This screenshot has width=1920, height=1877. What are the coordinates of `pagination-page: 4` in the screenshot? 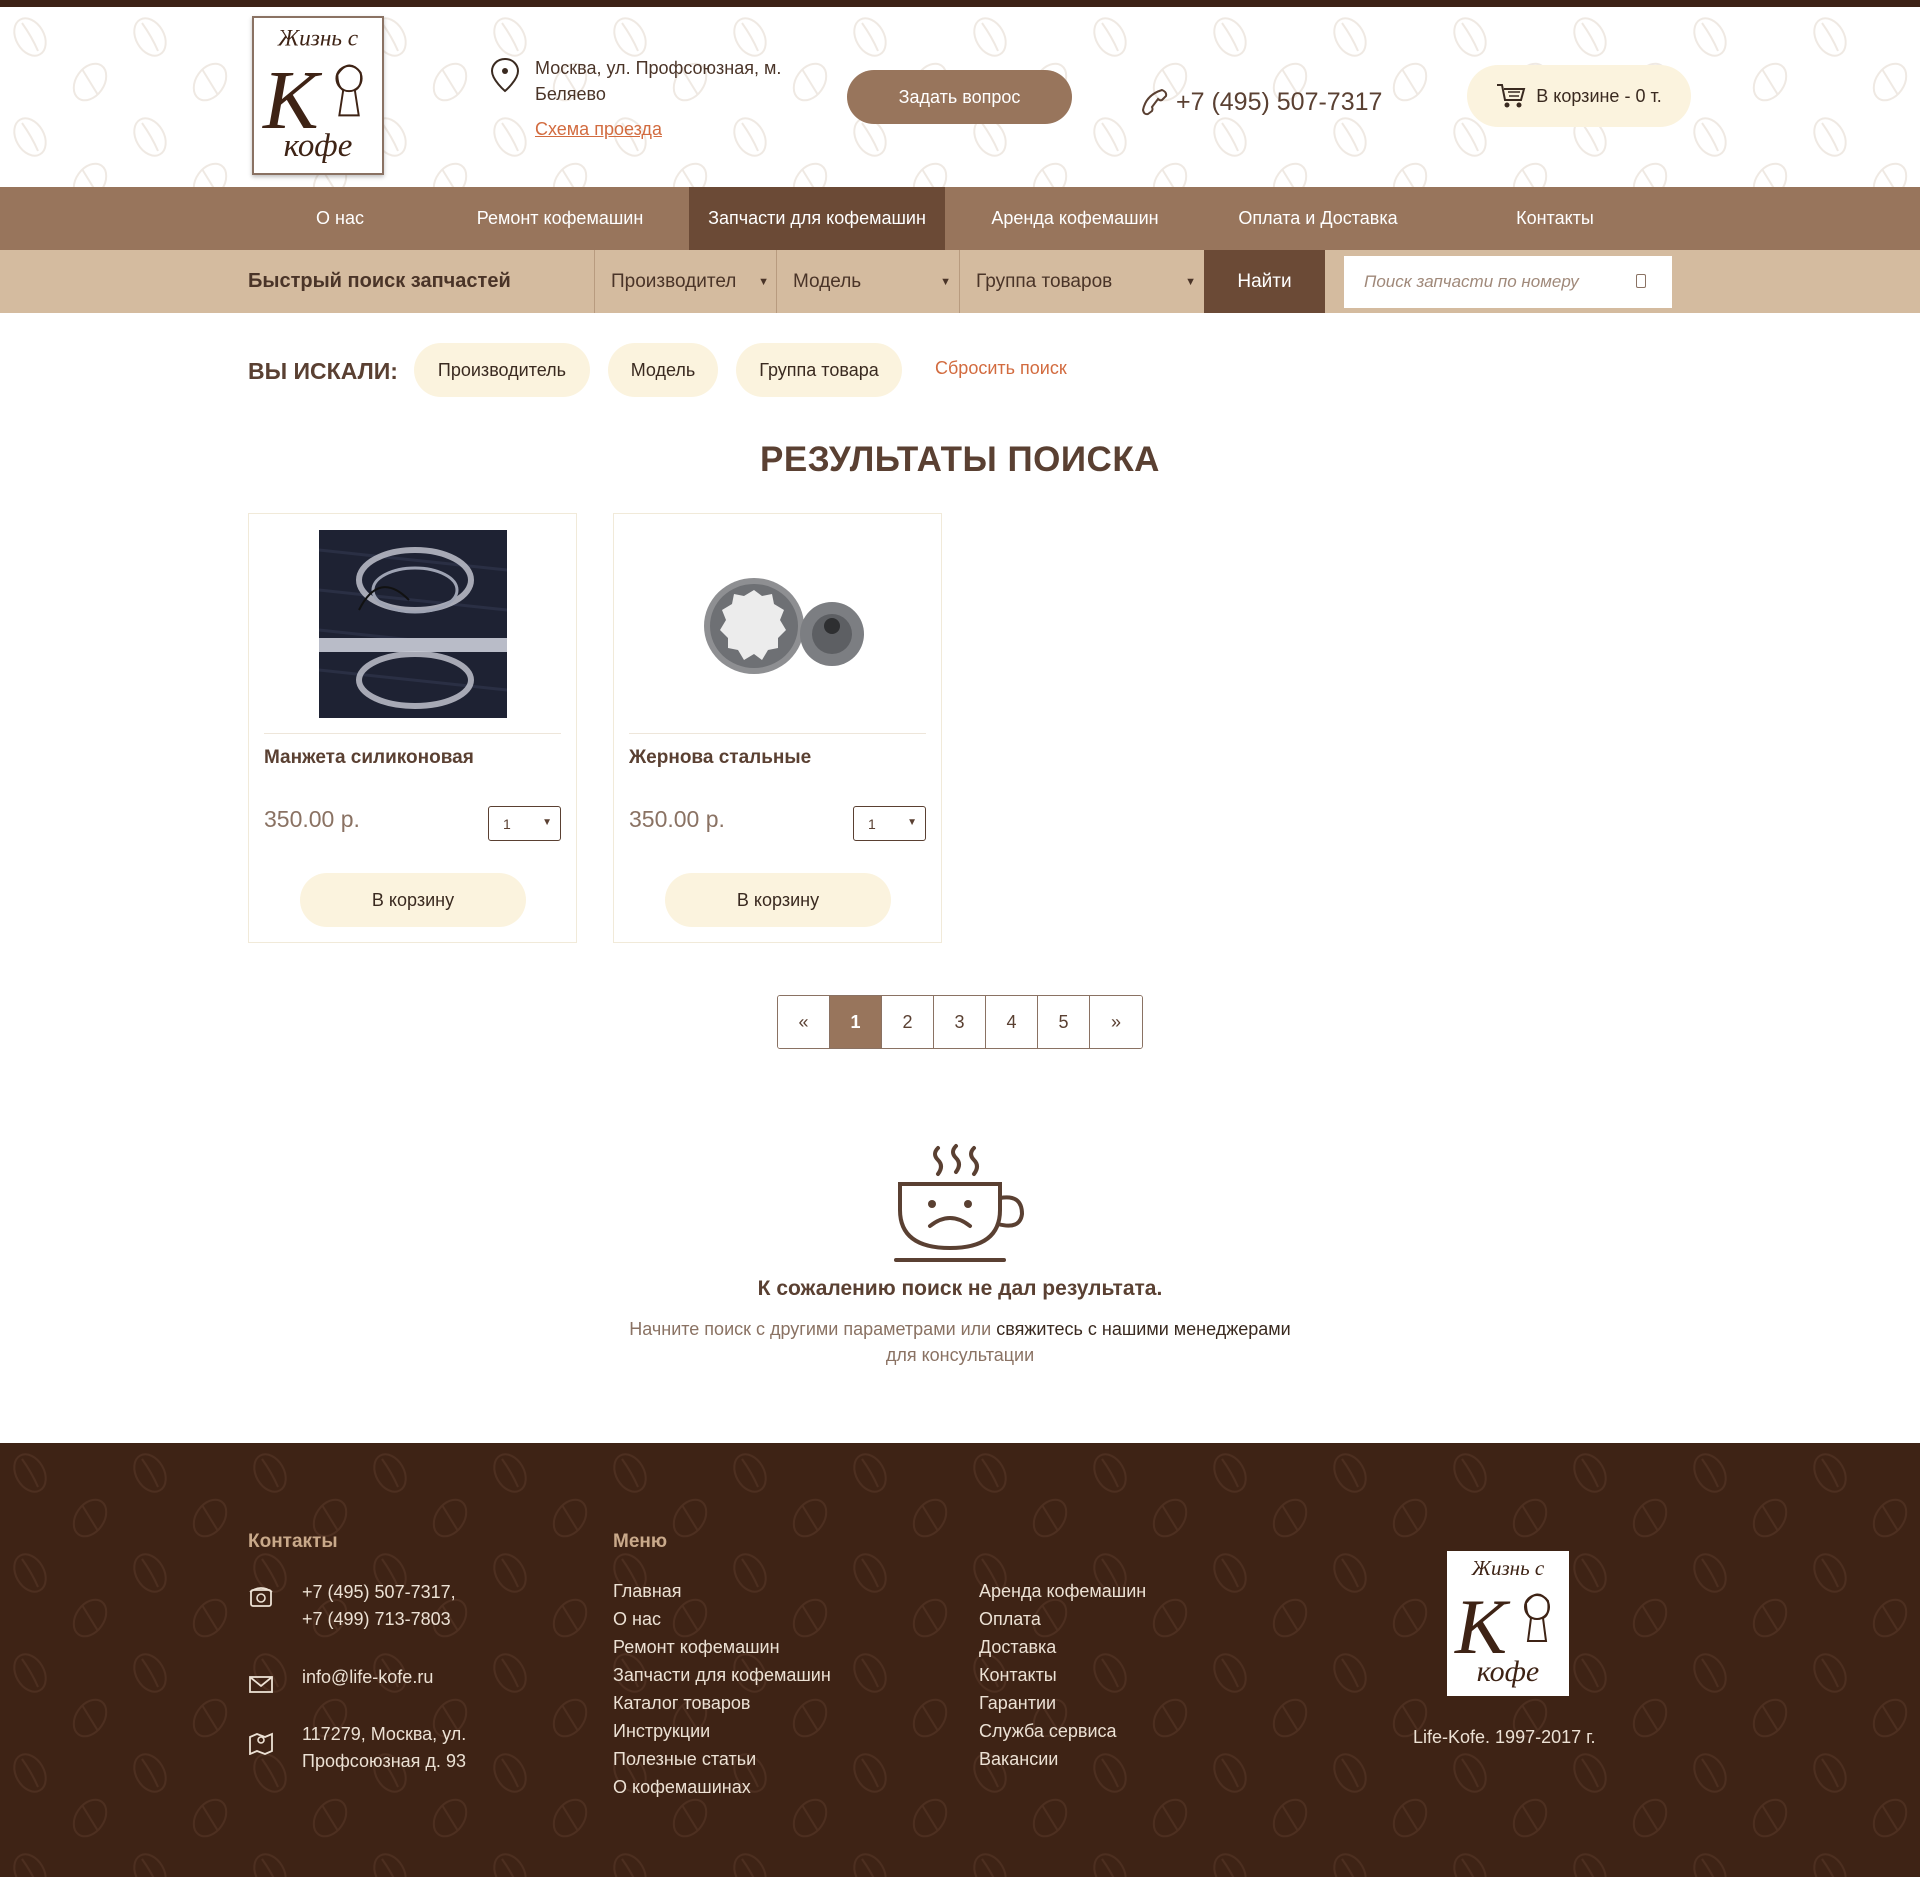 It's located at (1012, 1022).